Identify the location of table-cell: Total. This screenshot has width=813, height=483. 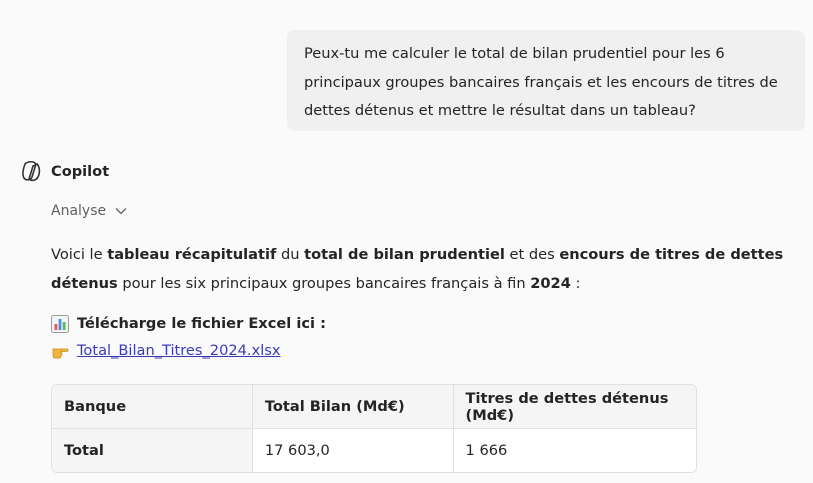
(152, 450).